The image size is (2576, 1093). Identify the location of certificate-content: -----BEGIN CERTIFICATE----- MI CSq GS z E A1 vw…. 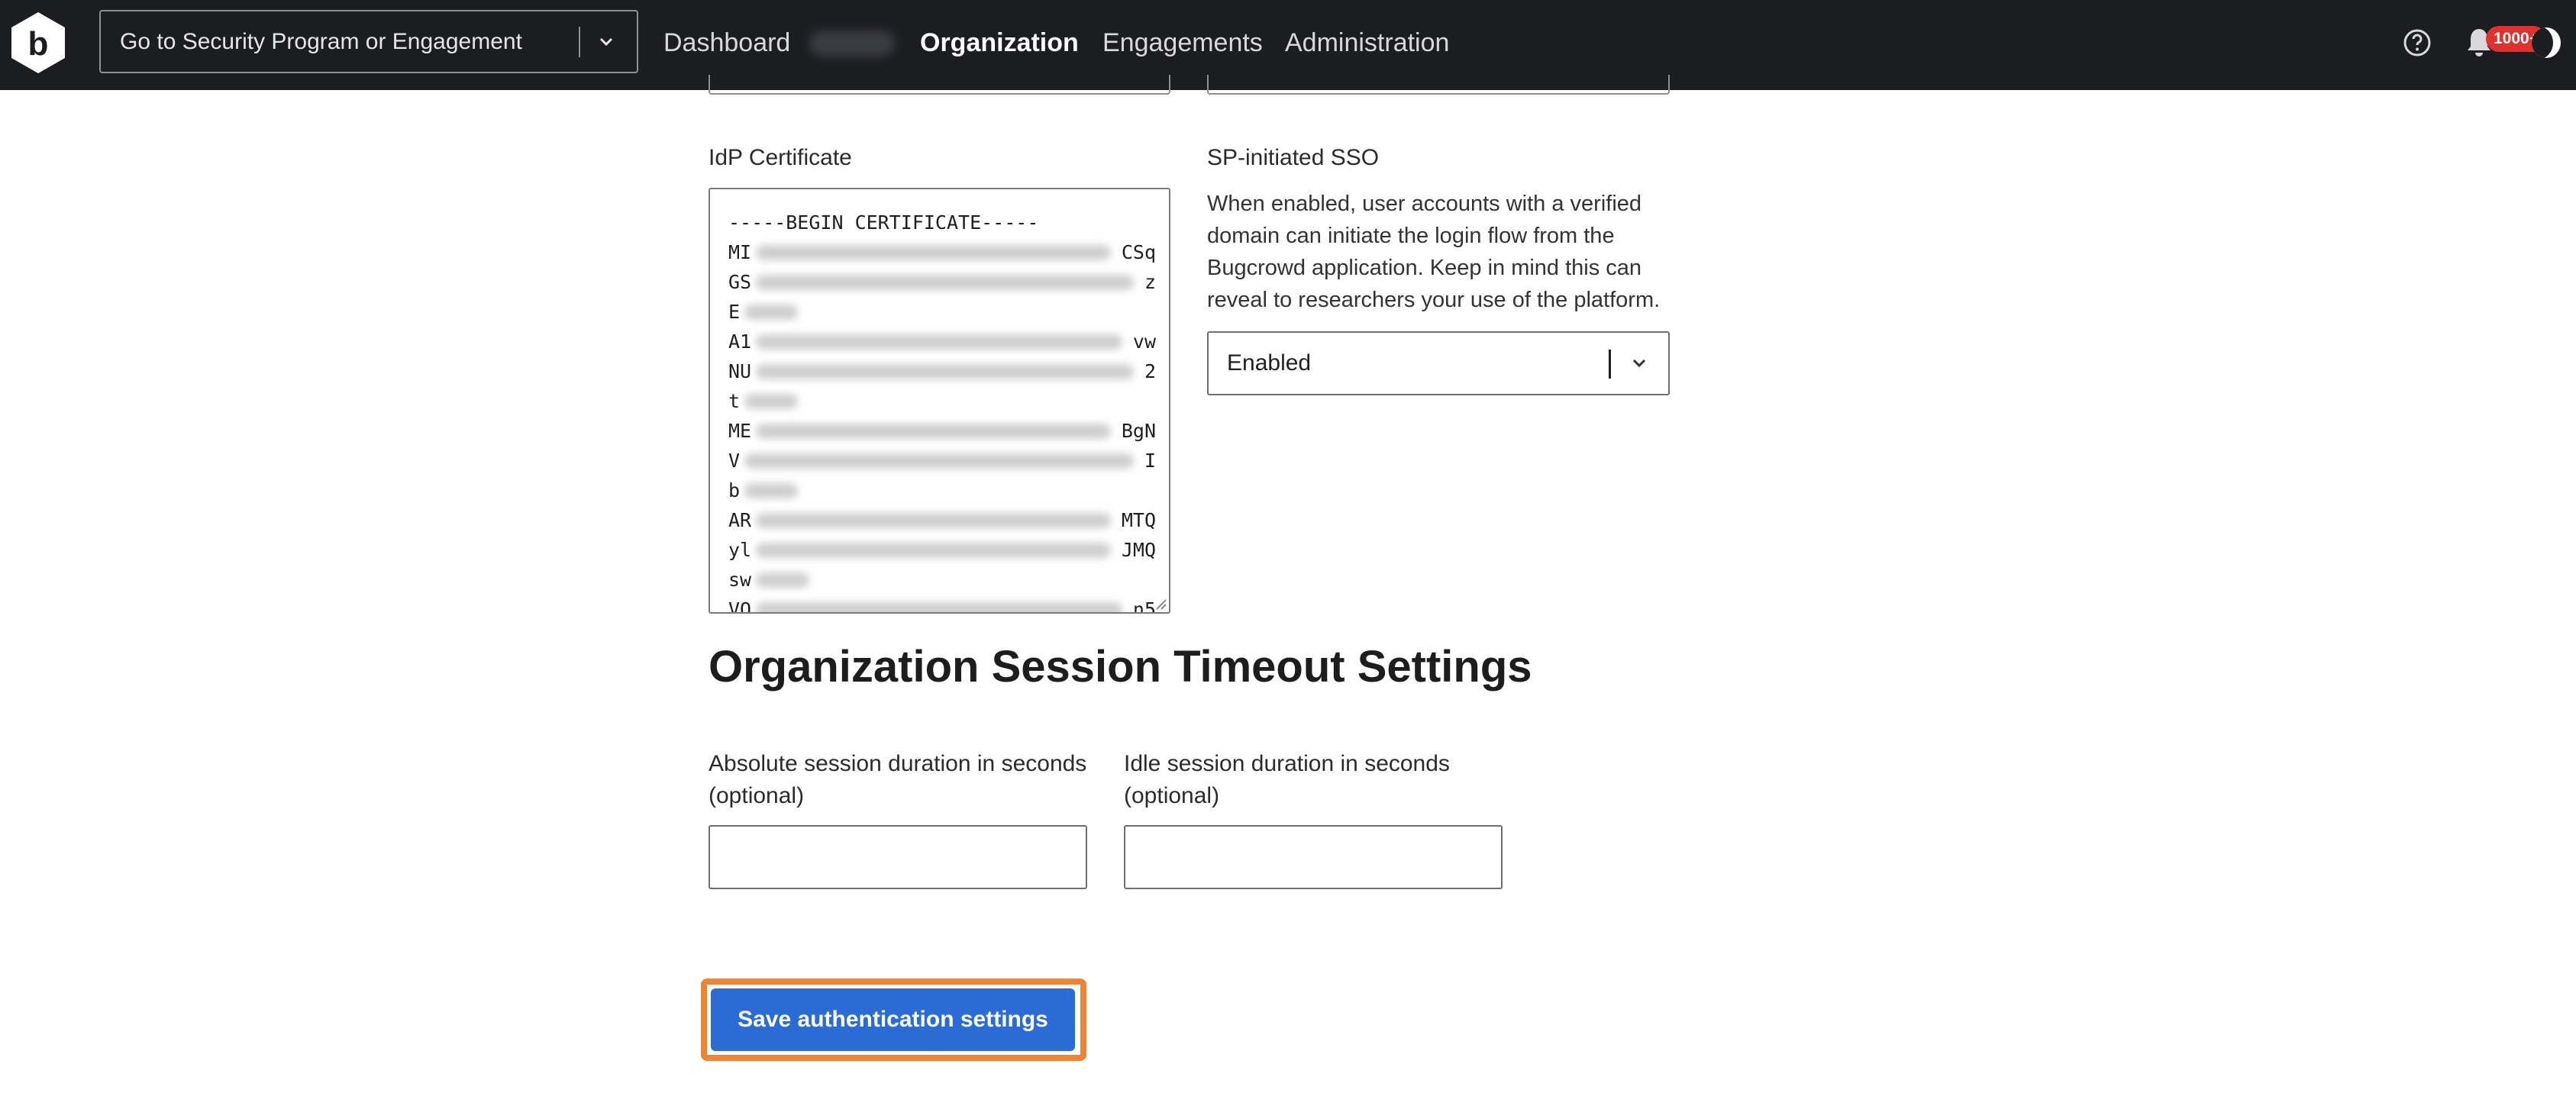
(942, 411).